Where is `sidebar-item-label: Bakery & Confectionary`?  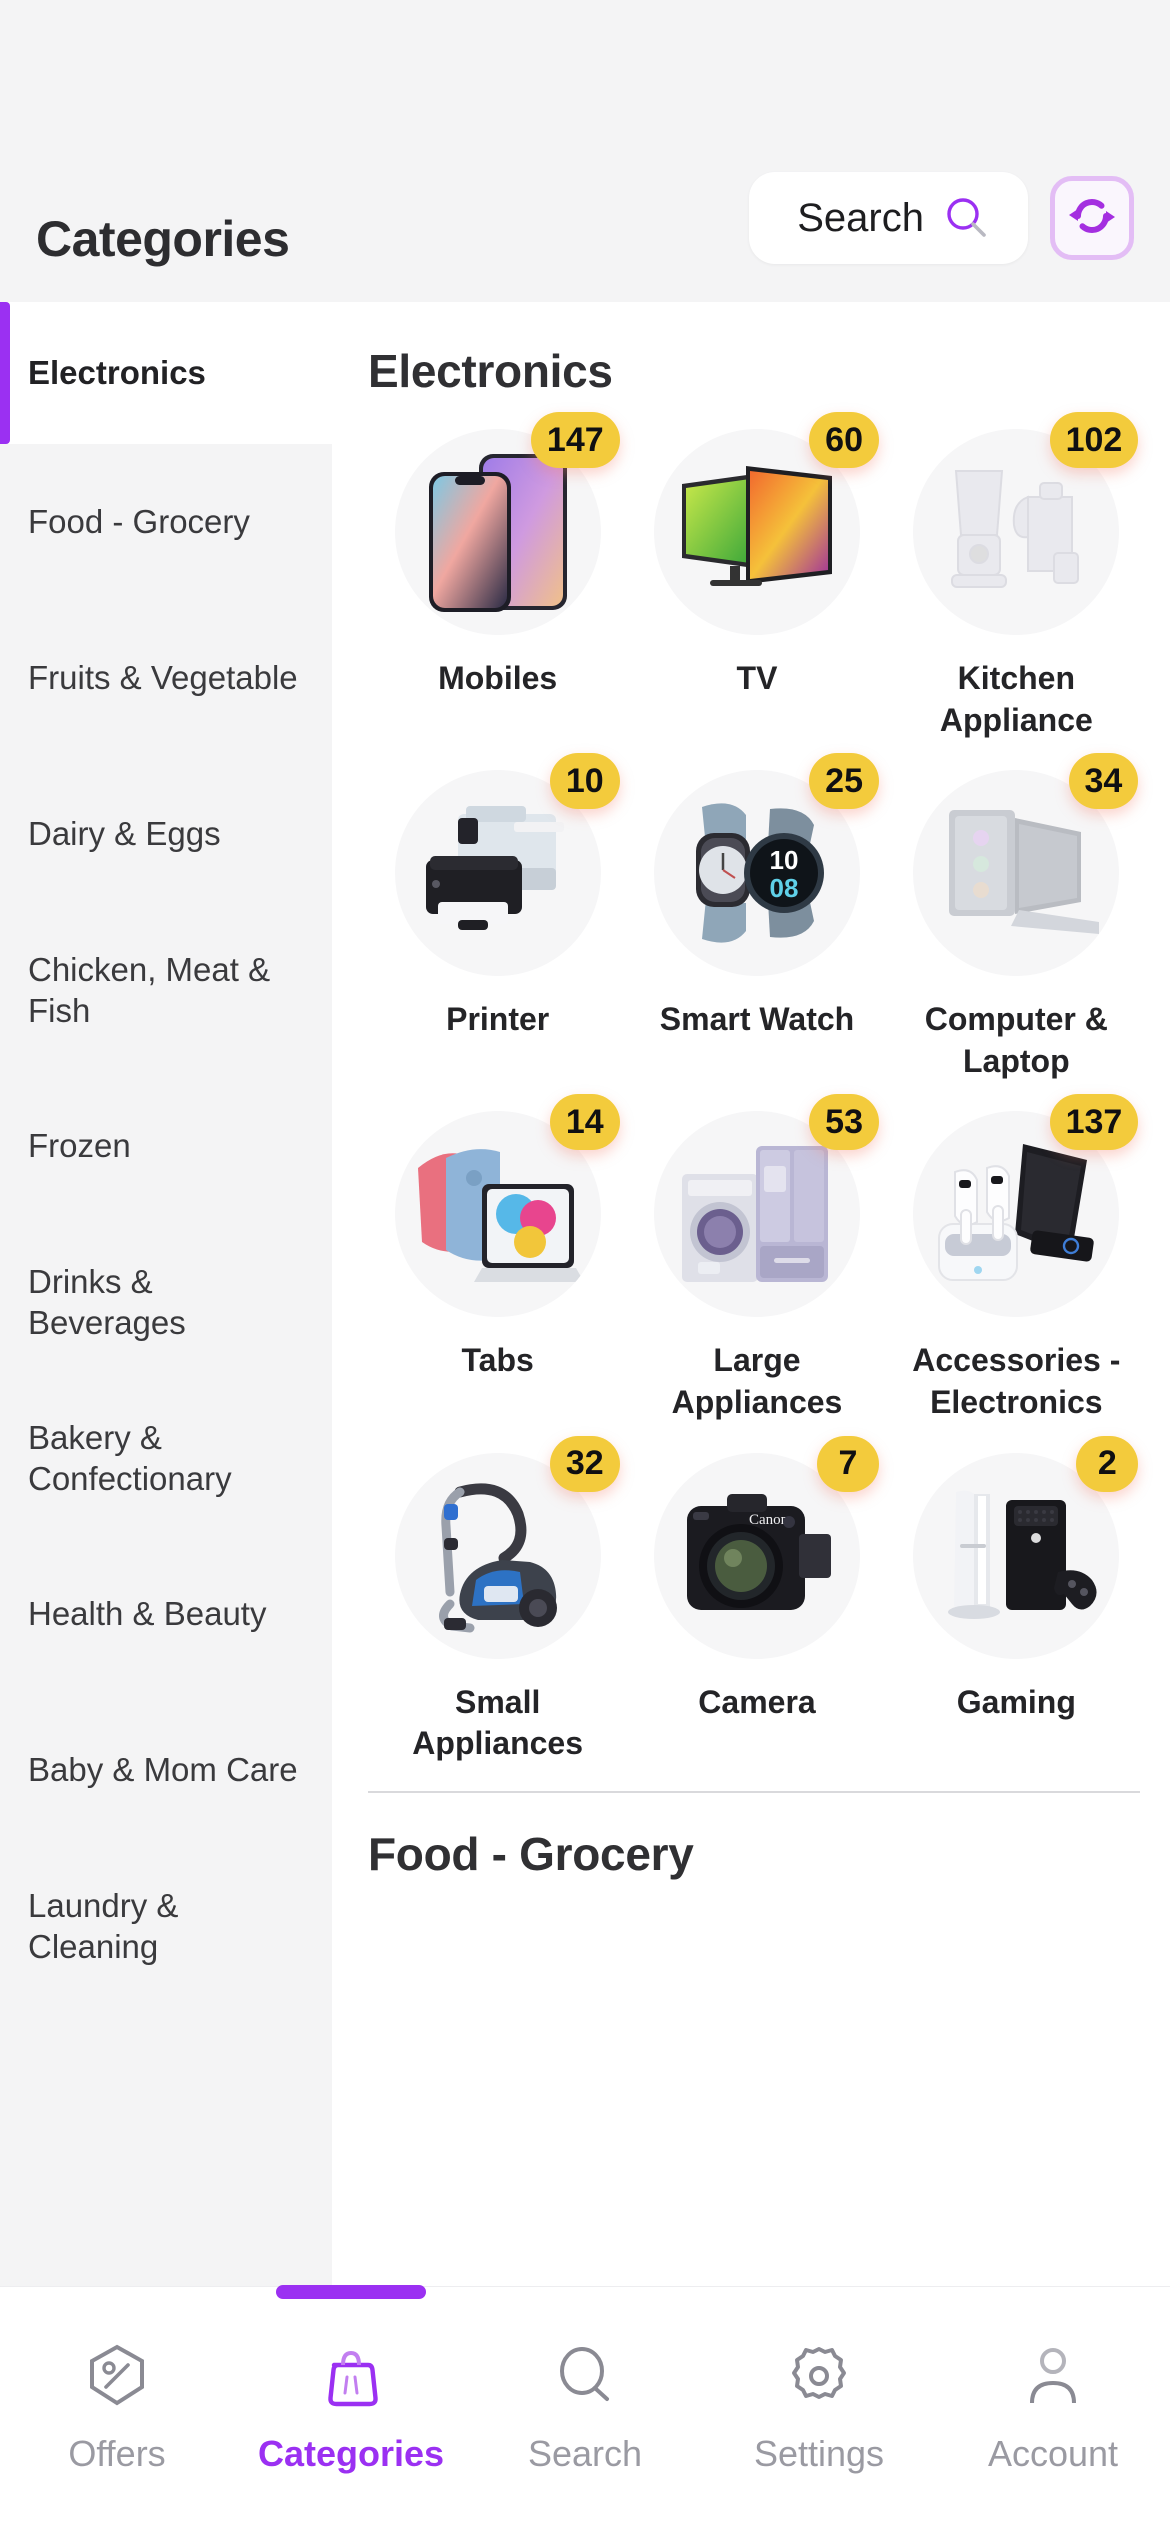
sidebar-item-label: Bakery & Confectionary is located at coordinates (130, 1457).